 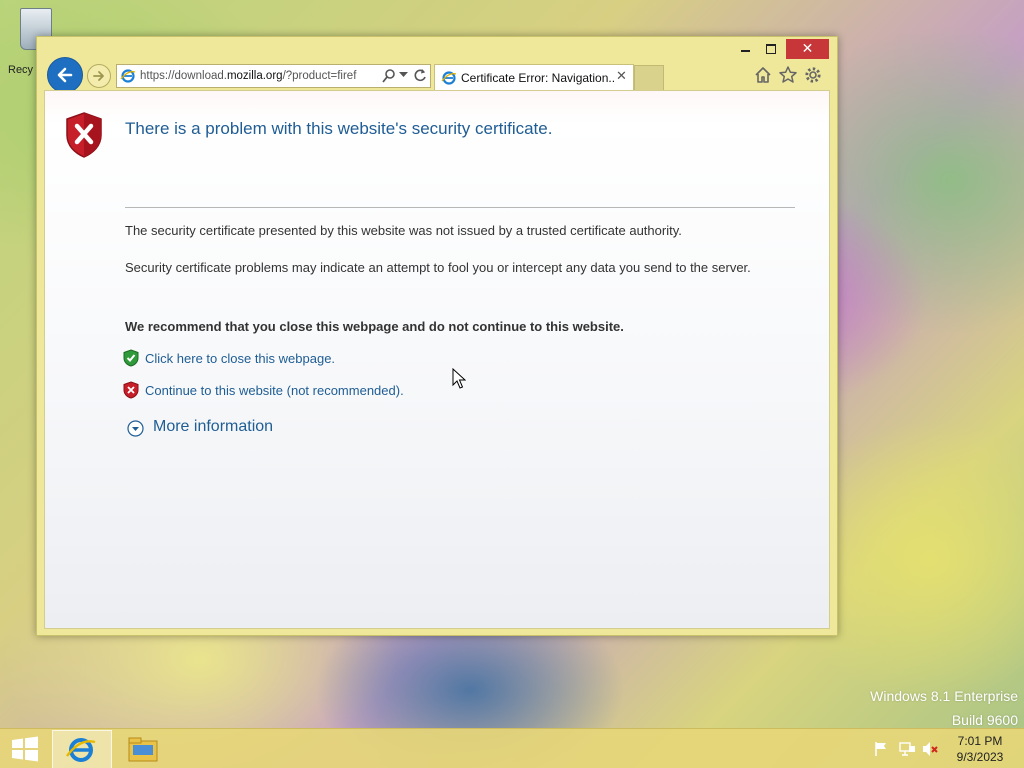 What do you see at coordinates (403, 75) in the screenshot?
I see `chevron-down-icon` at bounding box center [403, 75].